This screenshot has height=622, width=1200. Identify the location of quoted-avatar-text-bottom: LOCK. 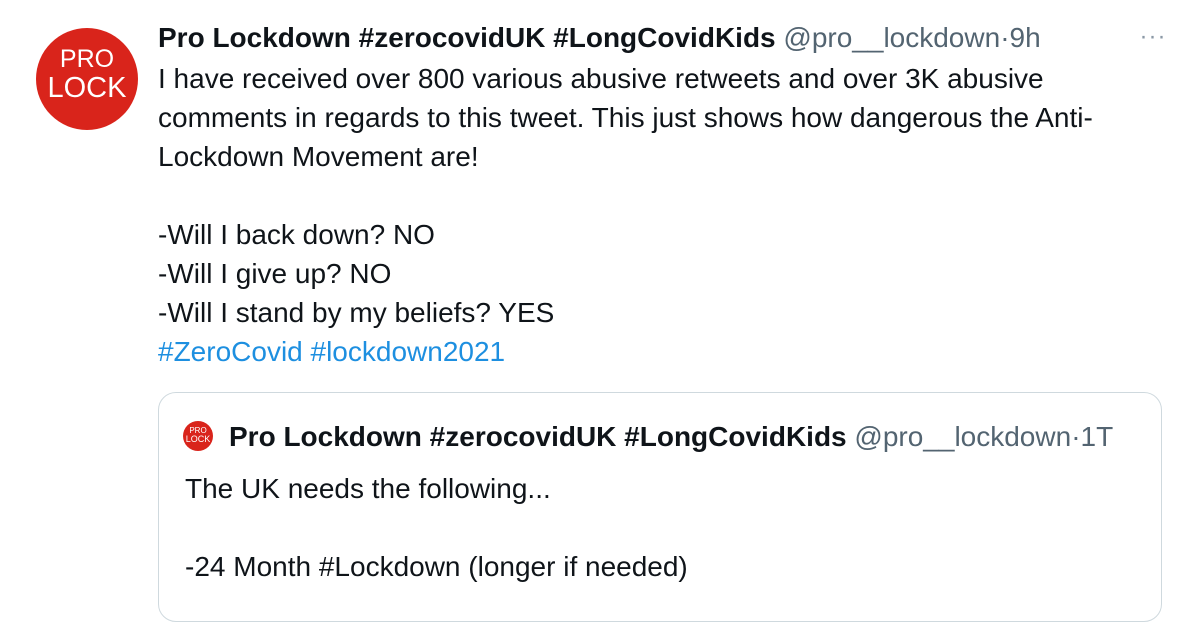
(198, 439).